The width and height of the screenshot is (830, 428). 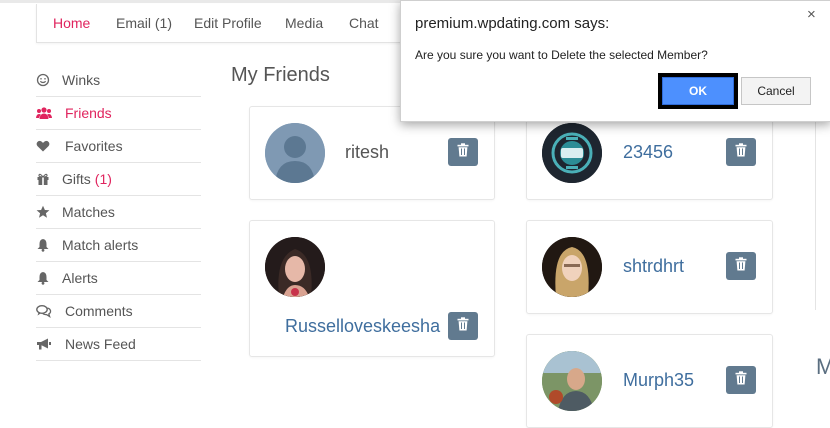 What do you see at coordinates (118, 80) in the screenshot?
I see `sidebar-item-winks: Winks` at bounding box center [118, 80].